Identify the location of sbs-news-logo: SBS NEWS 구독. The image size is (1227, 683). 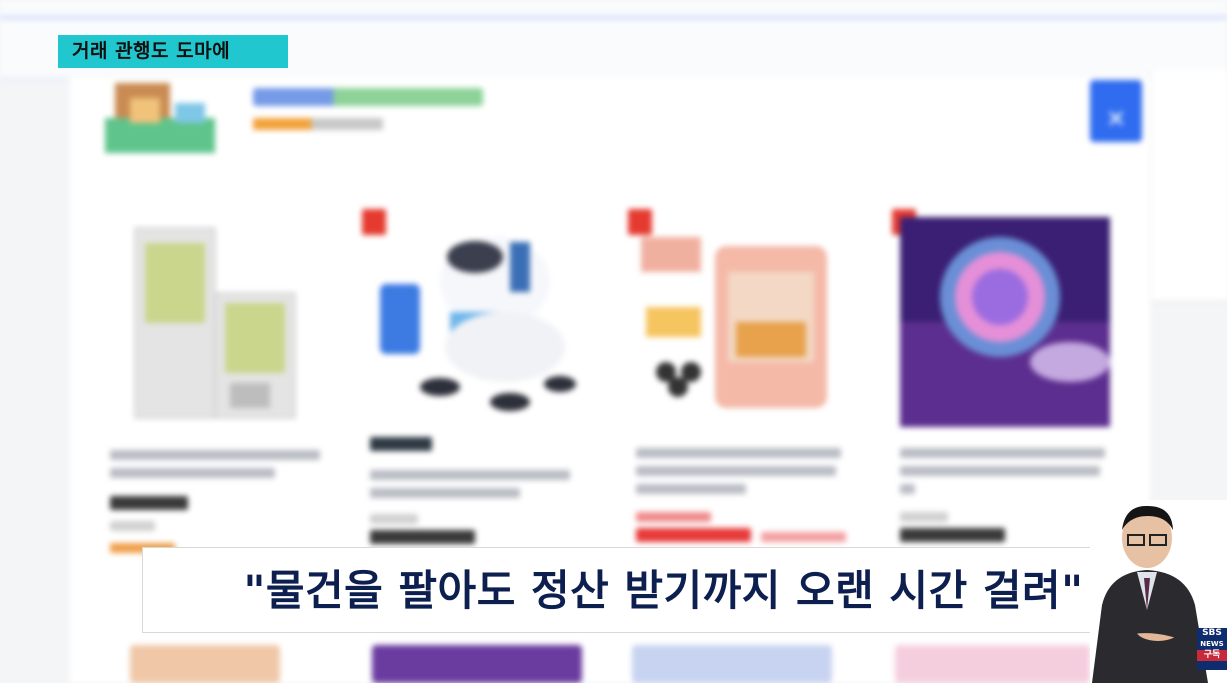
(1212, 649).